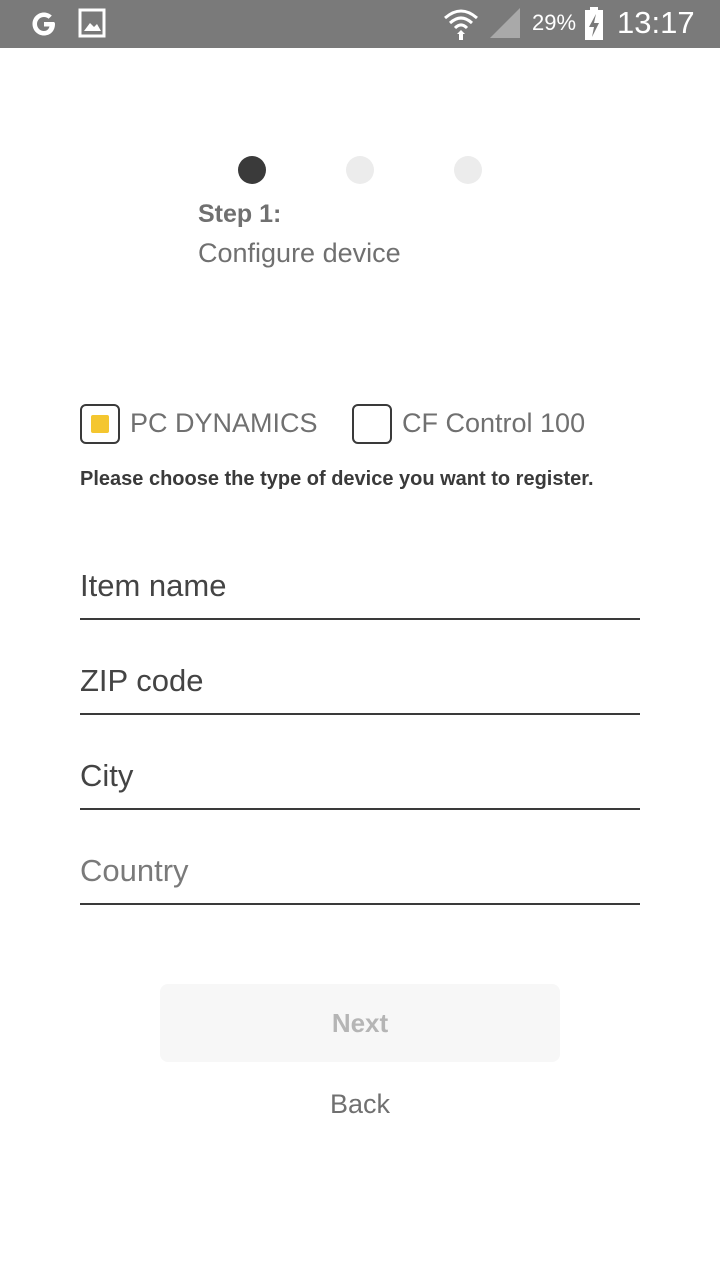 This screenshot has width=720, height=1280. I want to click on item-name-input, so click(360, 586).